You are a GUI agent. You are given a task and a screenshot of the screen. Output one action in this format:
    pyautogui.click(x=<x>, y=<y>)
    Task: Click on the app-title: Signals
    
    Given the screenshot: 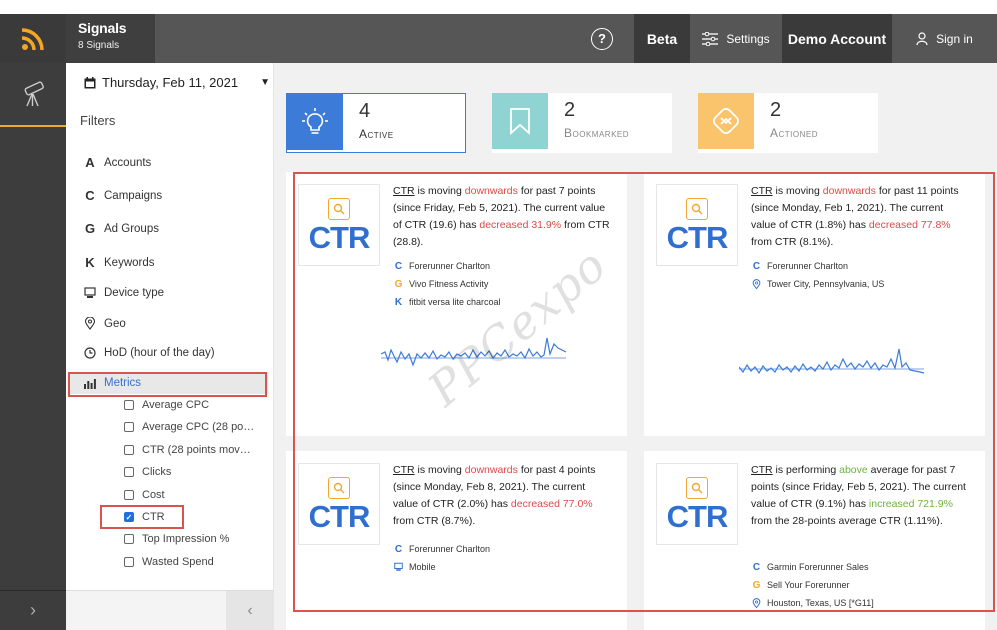 What is the action you would take?
    pyautogui.click(x=102, y=28)
    